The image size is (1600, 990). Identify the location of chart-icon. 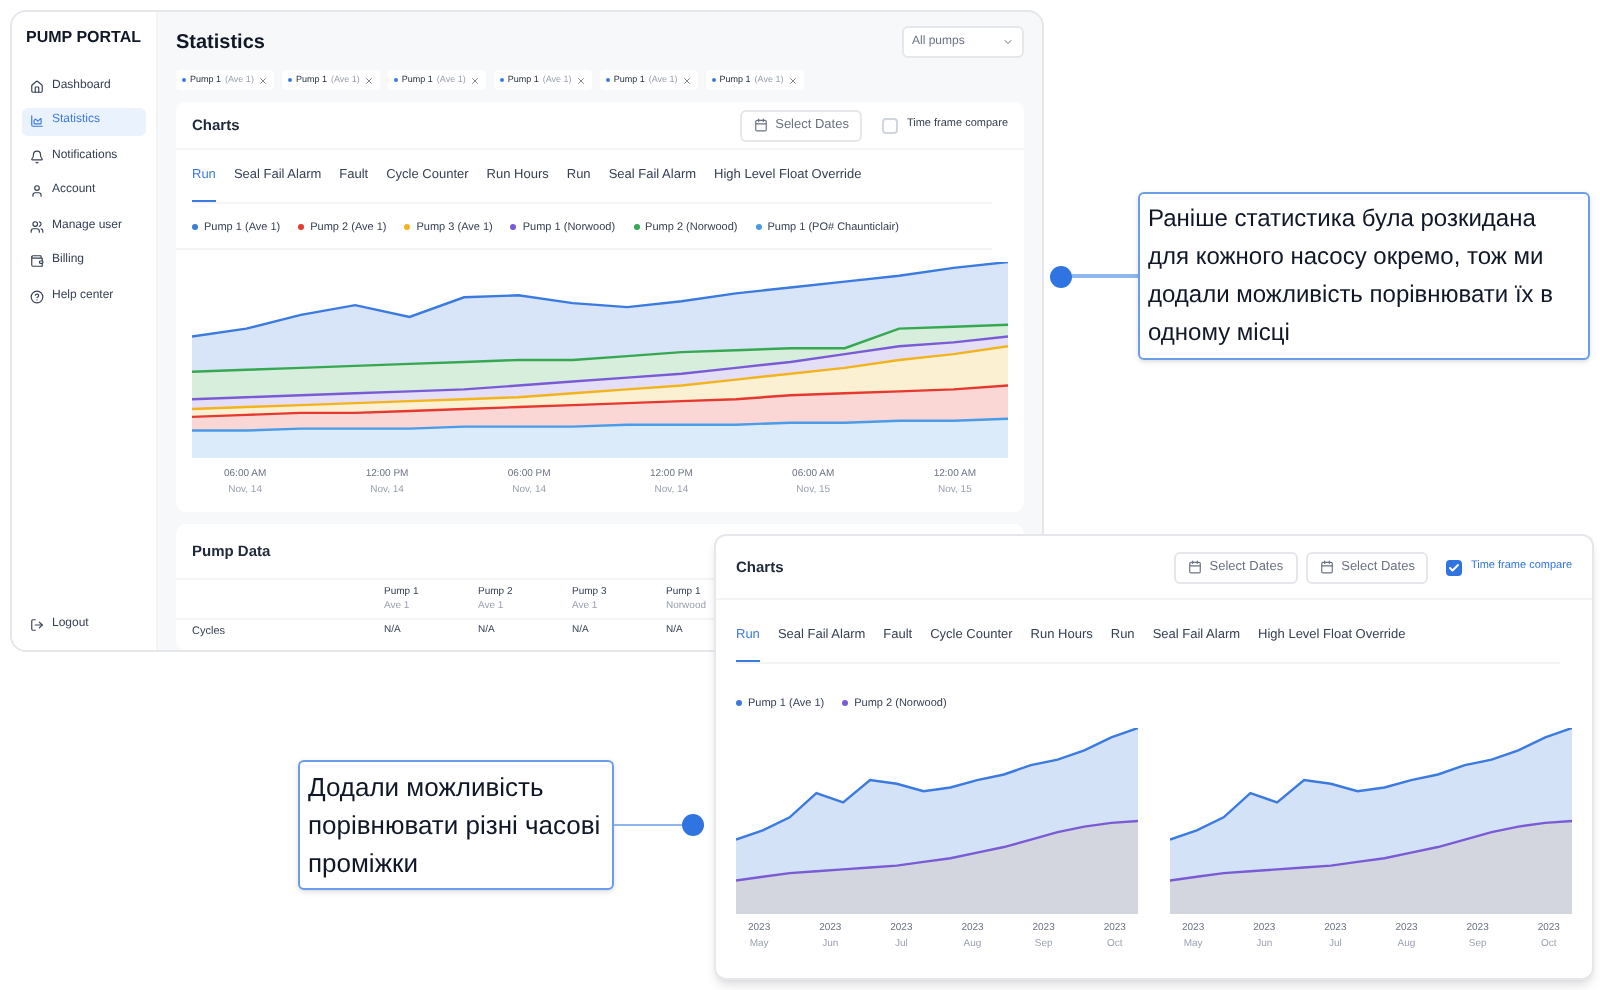
(37, 121).